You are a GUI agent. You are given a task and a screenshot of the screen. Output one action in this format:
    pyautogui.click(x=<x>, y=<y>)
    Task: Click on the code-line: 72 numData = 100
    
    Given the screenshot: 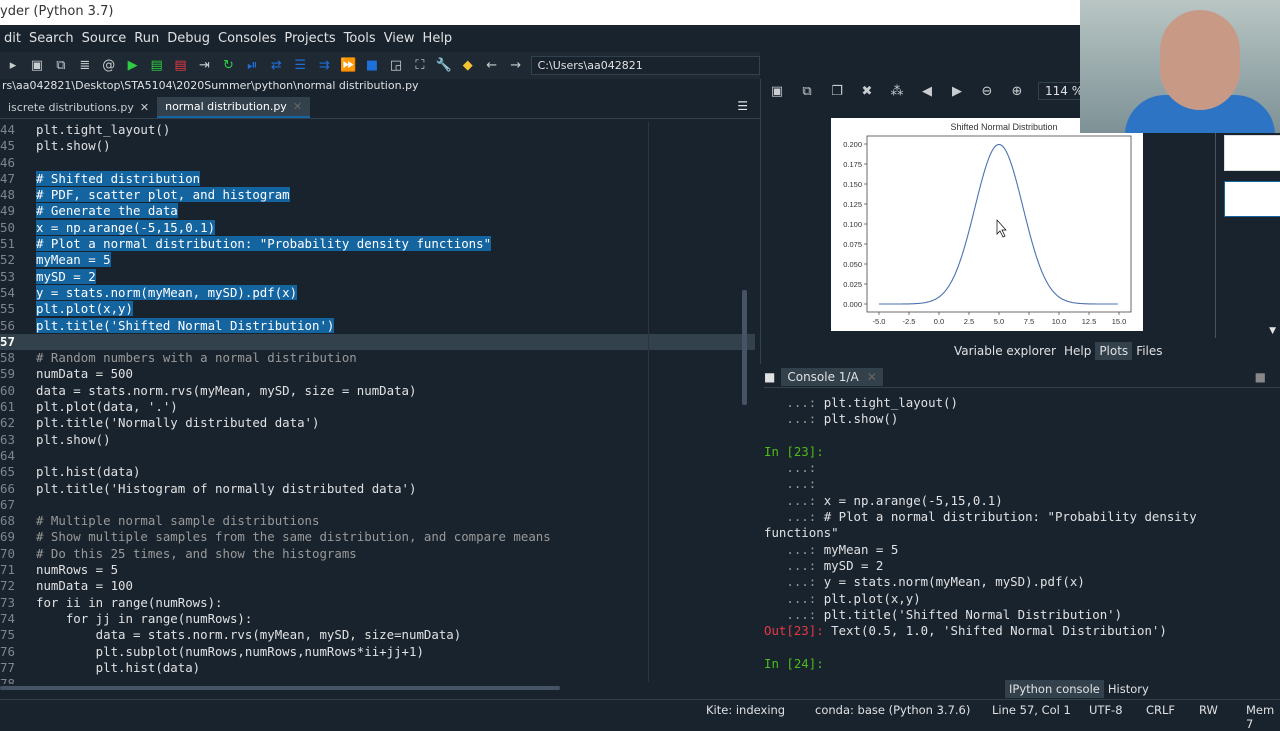 What is the action you would take?
    pyautogui.click(x=377, y=586)
    